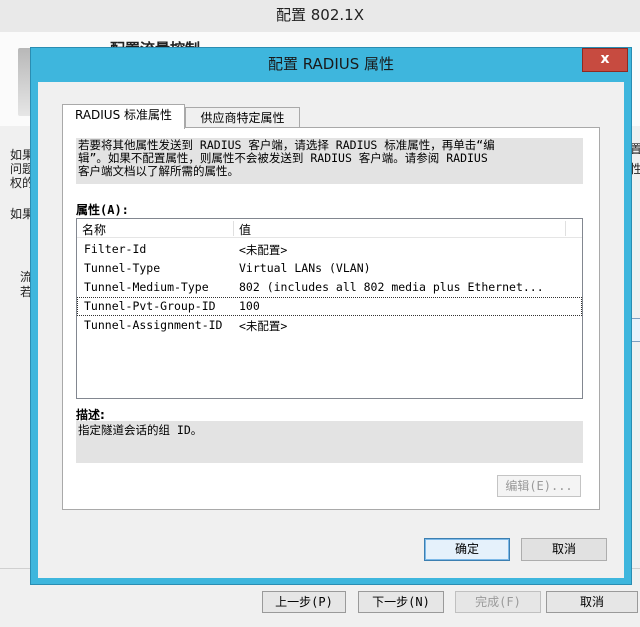 This screenshot has height=627, width=640. Describe the element at coordinates (498, 602) in the screenshot. I see `finish-button: 完成(F)` at that location.